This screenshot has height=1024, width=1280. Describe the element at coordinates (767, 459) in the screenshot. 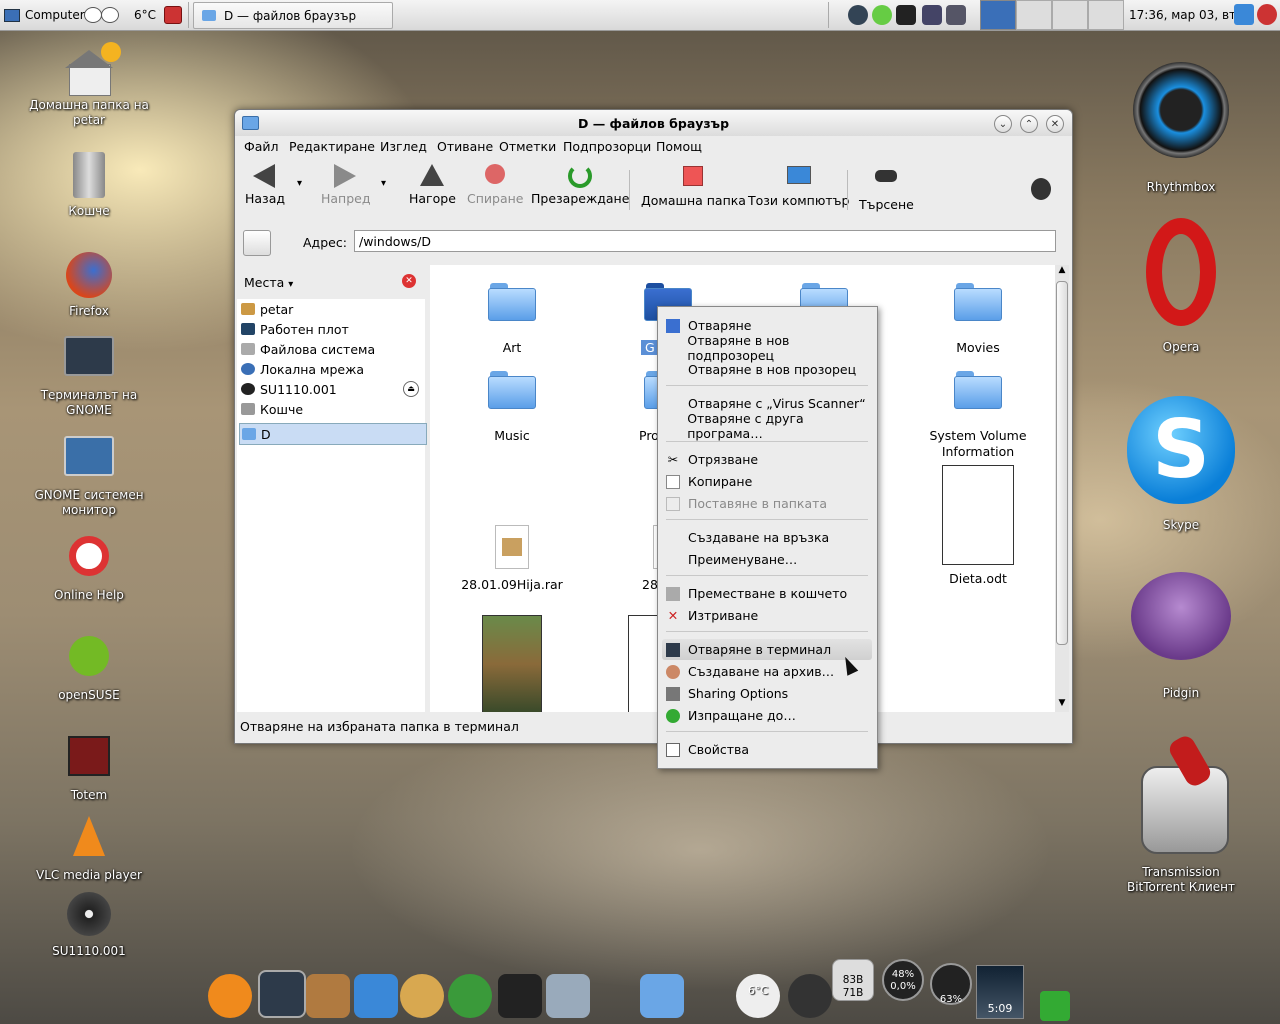

I see `menu-item-cut: ✂ Отрязване` at that location.